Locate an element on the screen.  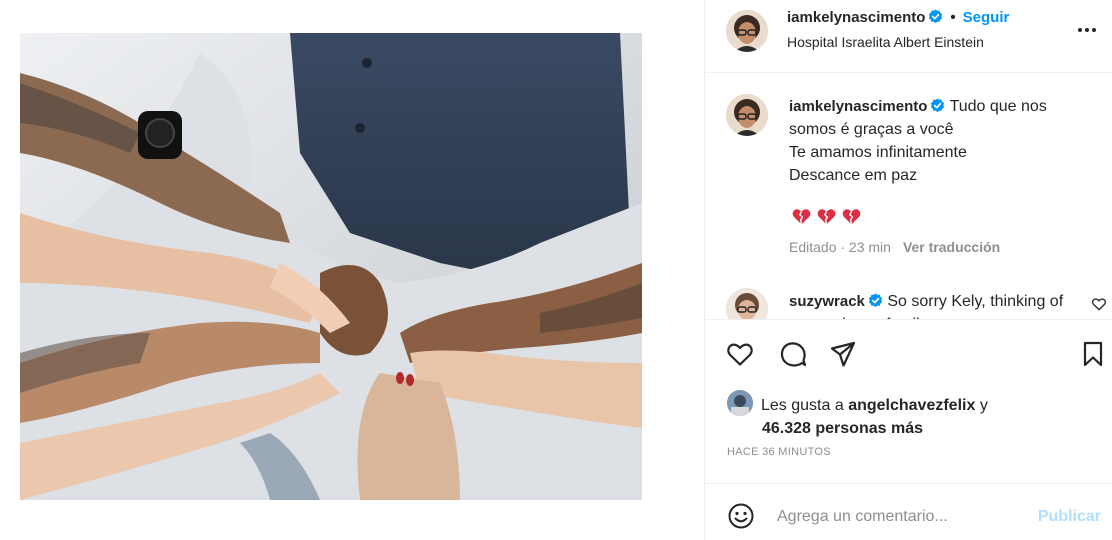
commenter-avatar is located at coordinates (747, 303).